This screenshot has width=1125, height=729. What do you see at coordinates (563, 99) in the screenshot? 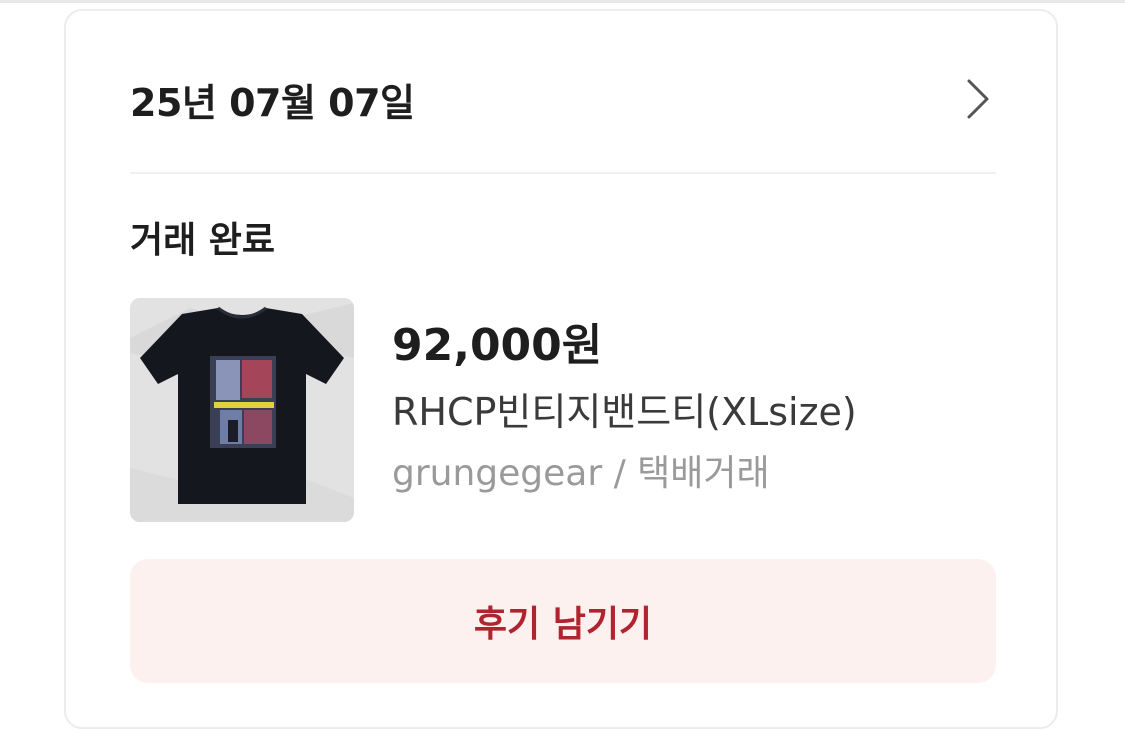
I see `order-header: 25년 07월 07일` at bounding box center [563, 99].